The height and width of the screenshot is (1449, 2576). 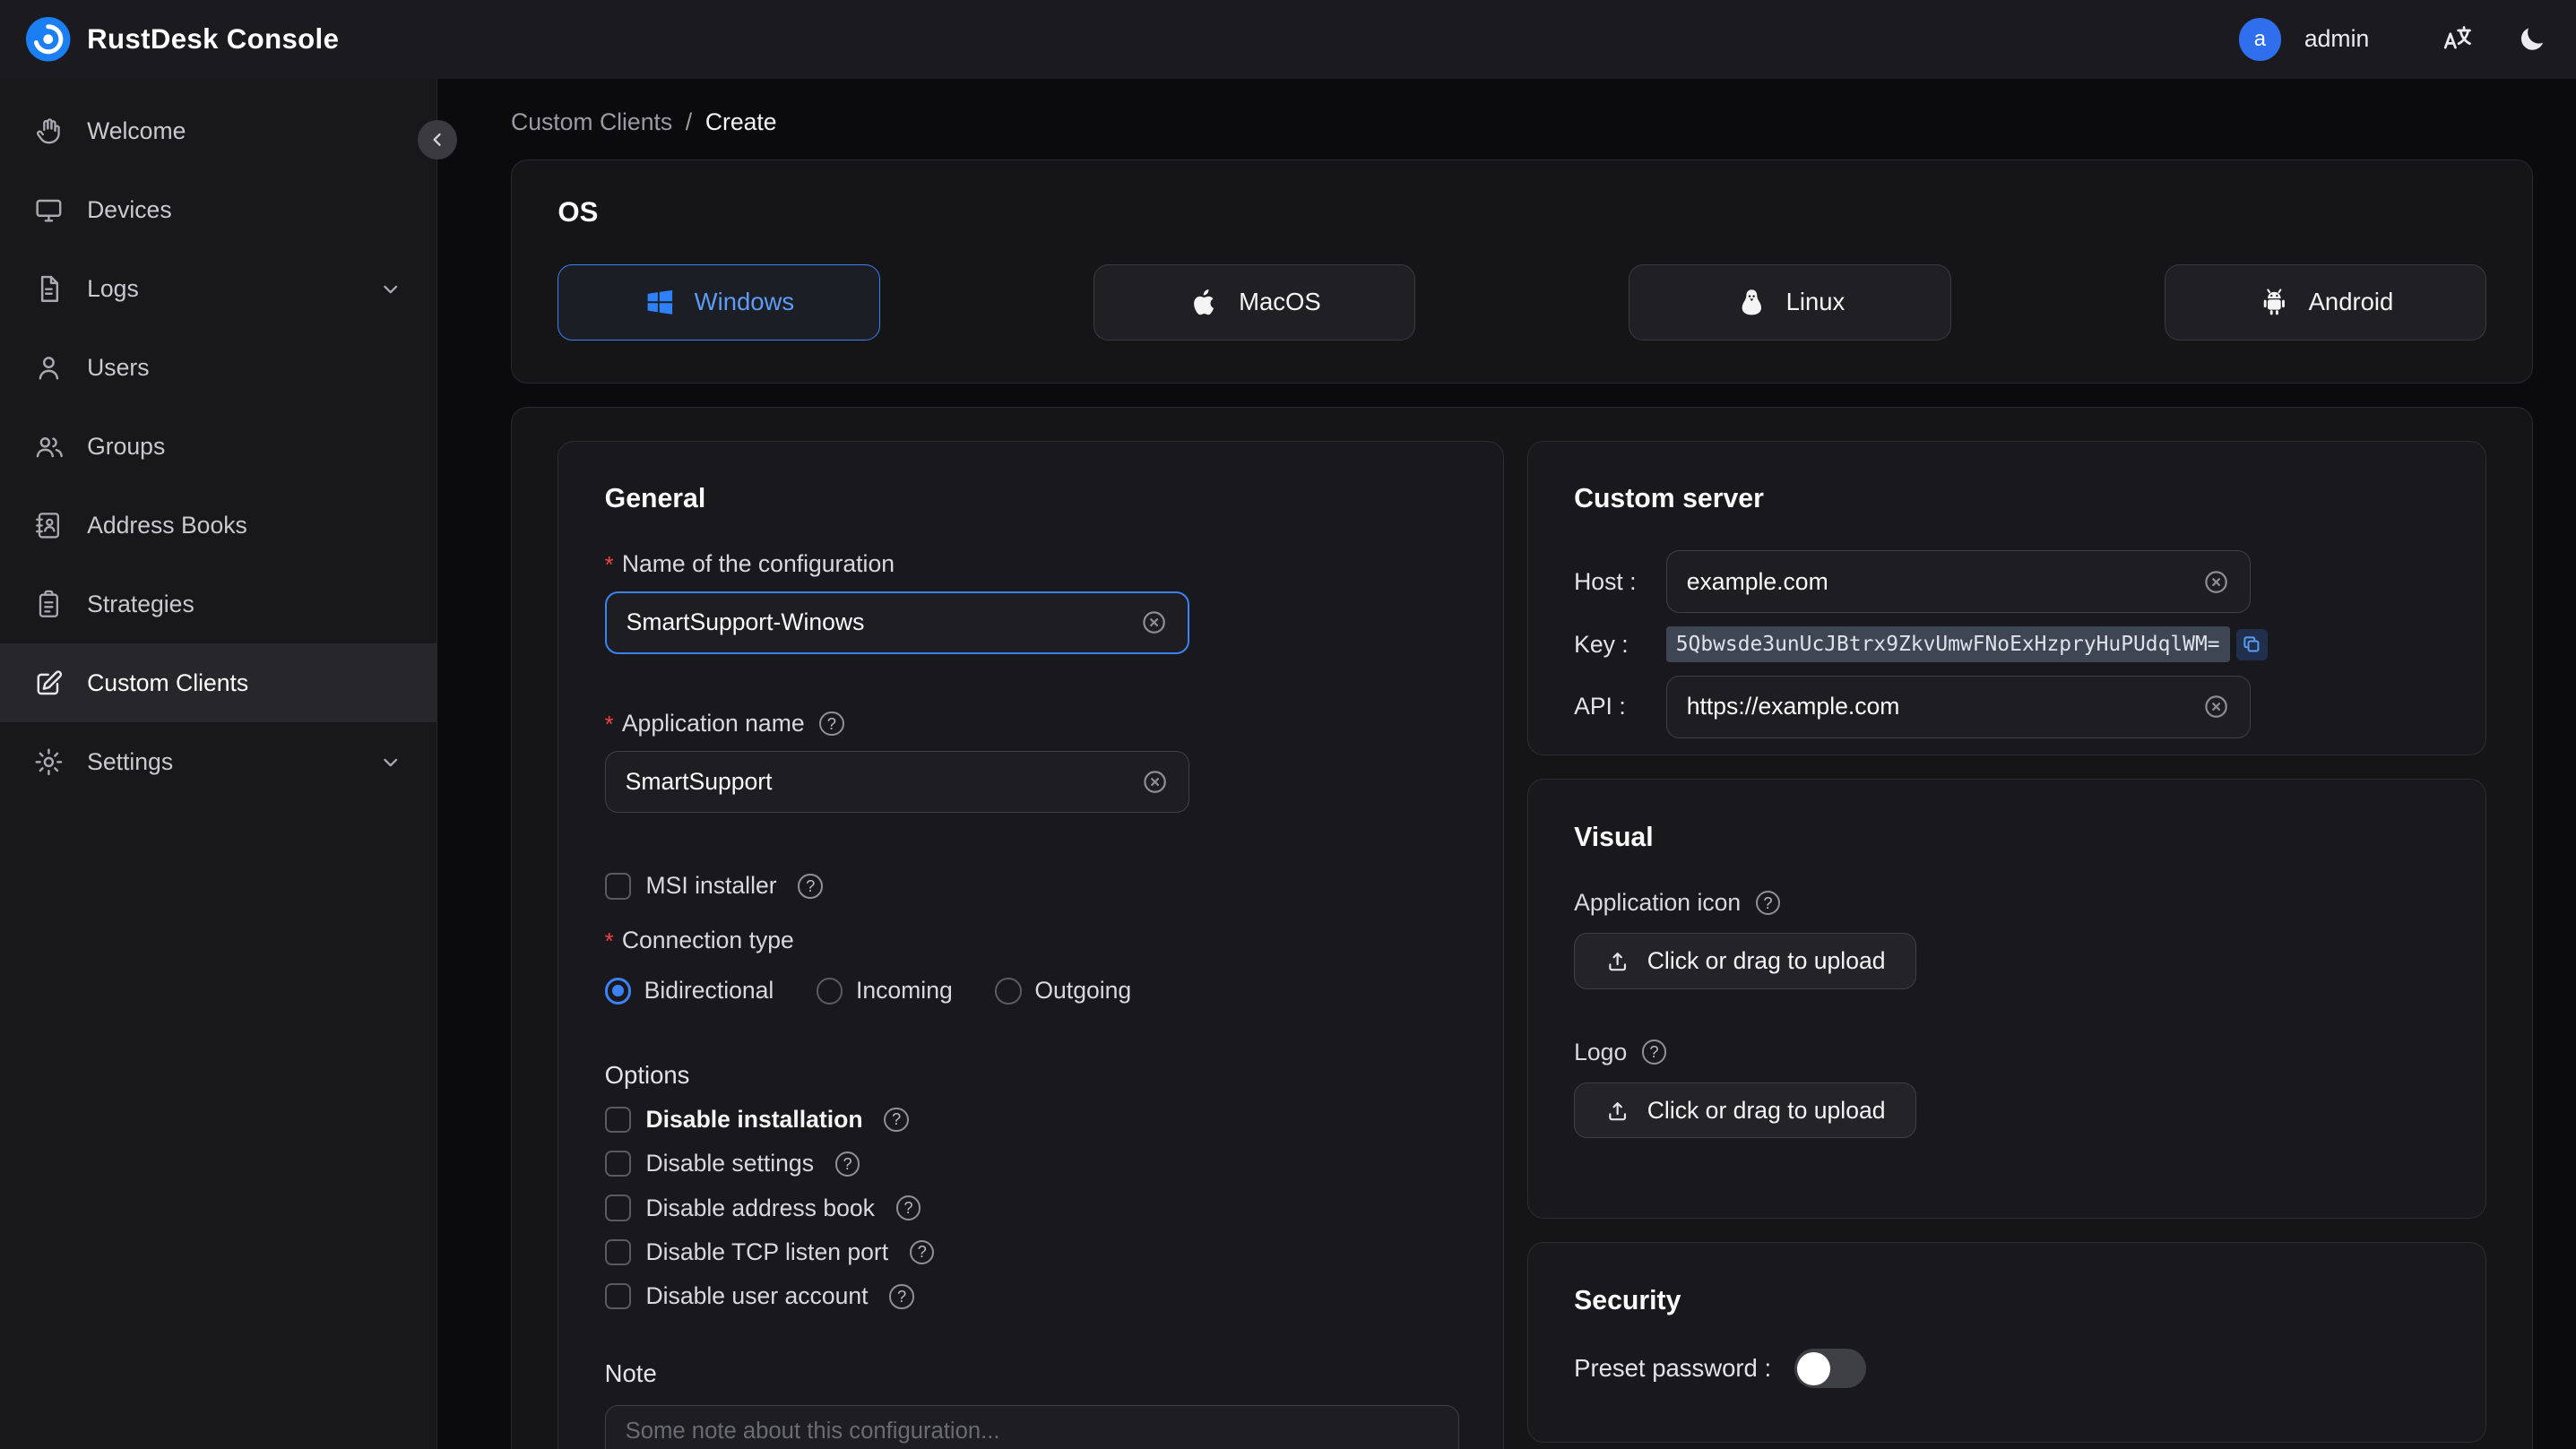 What do you see at coordinates (130, 761) in the screenshot?
I see `sidebar-item-label: Settings` at bounding box center [130, 761].